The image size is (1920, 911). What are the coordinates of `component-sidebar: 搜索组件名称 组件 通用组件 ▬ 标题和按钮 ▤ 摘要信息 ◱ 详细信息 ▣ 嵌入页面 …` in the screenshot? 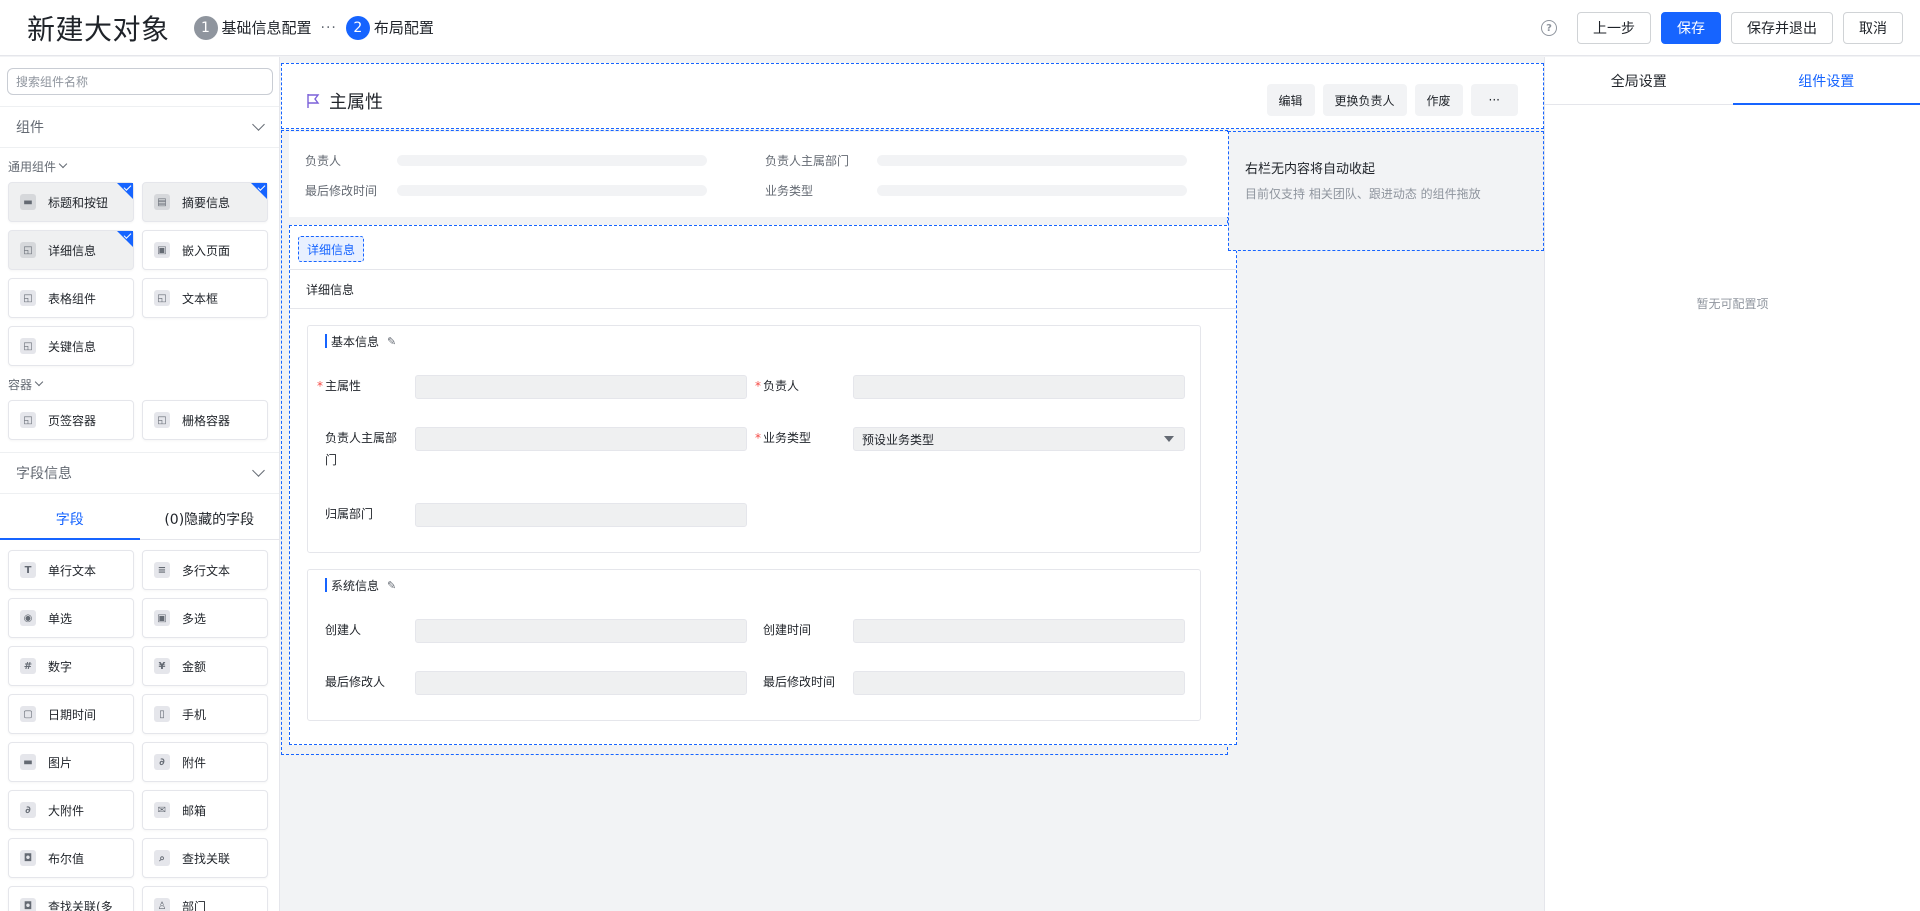 It's located at (140, 484).